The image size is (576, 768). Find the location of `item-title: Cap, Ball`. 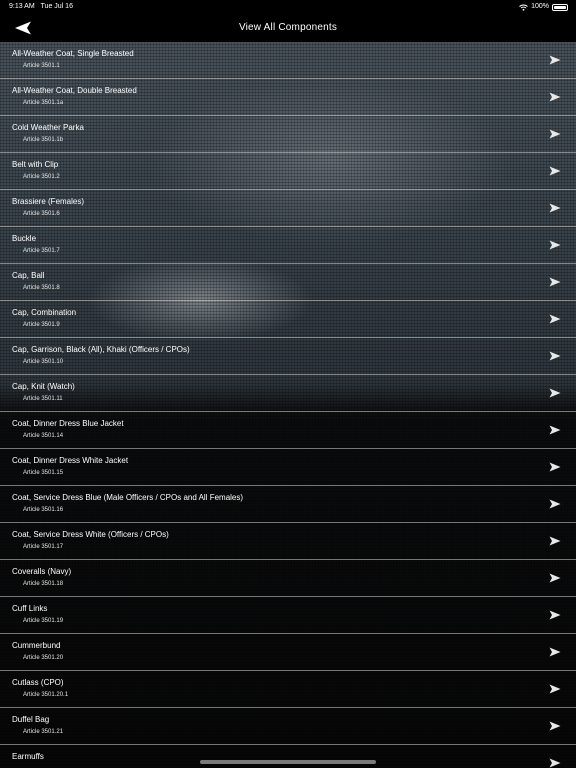

item-title: Cap, Ball is located at coordinates (28, 275).